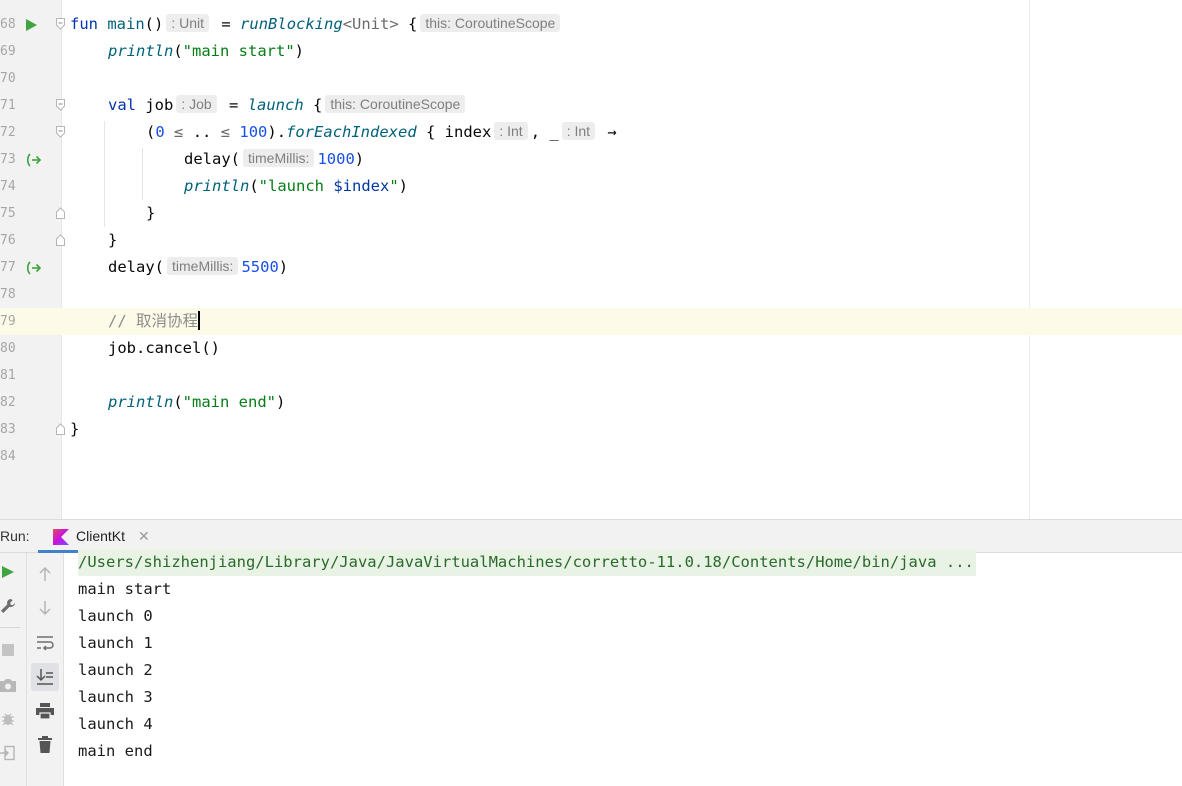 The height and width of the screenshot is (786, 1182). I want to click on line-number: 80, so click(8, 348).